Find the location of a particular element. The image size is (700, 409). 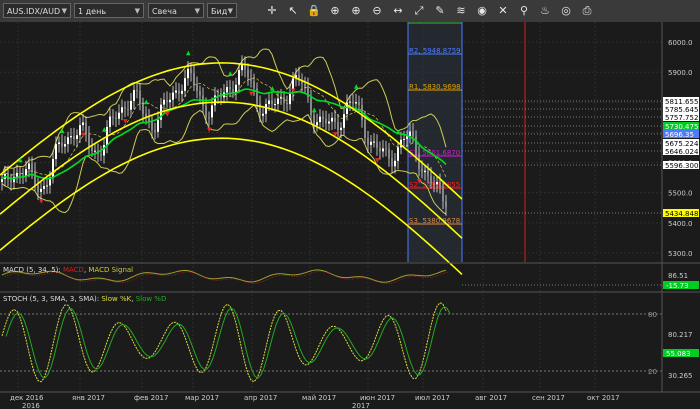

print-icon: ⎙ is located at coordinates (587, 11).